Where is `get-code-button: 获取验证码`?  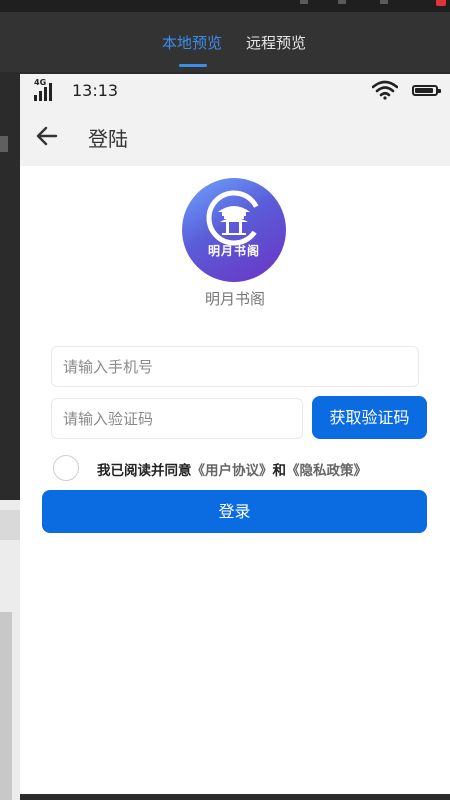
get-code-button: 获取验证码 is located at coordinates (369, 417).